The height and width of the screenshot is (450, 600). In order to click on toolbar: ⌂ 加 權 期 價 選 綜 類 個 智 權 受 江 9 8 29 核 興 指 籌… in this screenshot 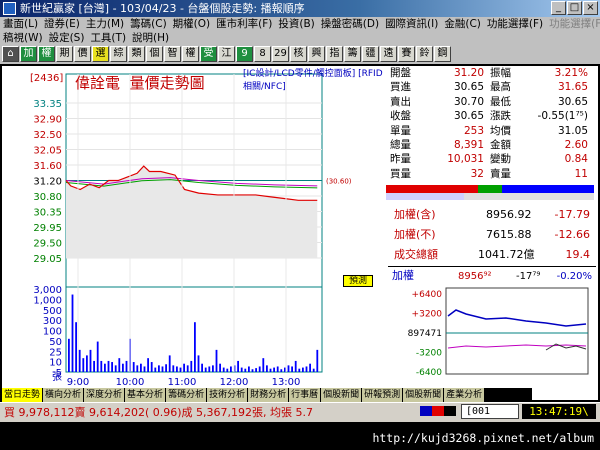, I will do `click(300, 54)`.